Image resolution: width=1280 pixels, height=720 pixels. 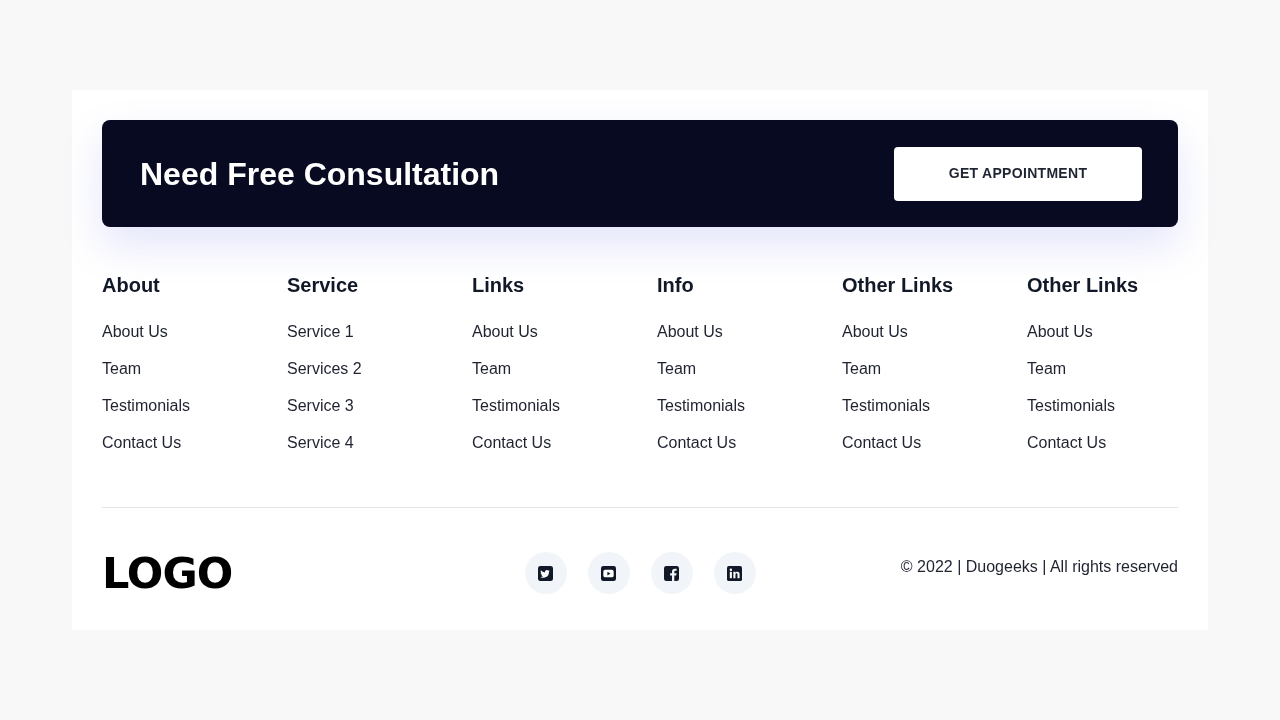 I want to click on cta-heading: Need Free Consultation, so click(x=320, y=174).